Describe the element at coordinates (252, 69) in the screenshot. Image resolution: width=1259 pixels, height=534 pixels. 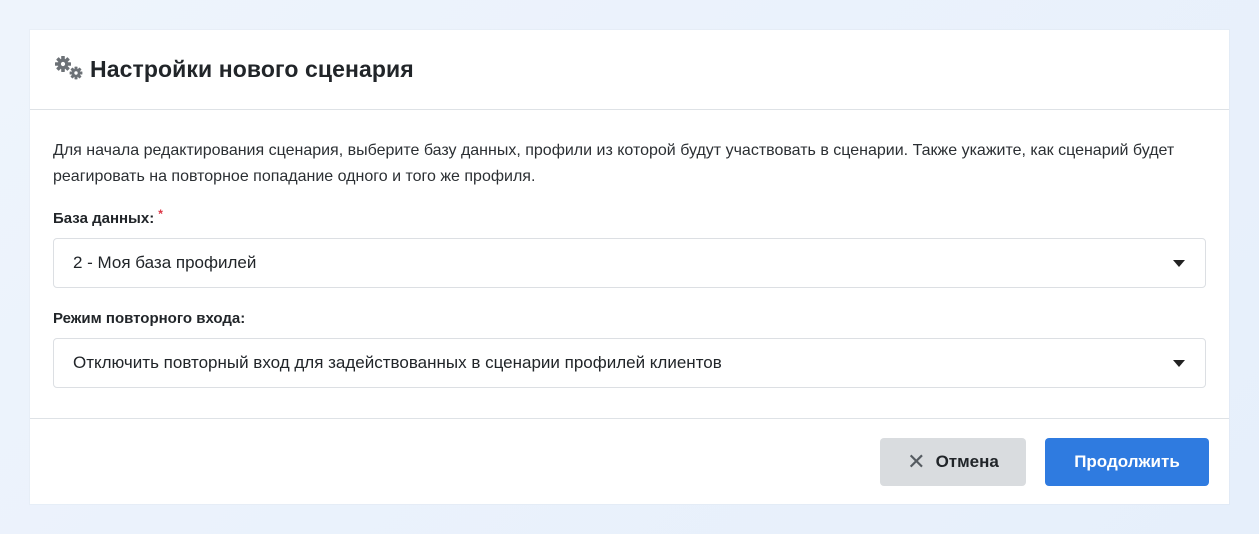
I see `modal-title: Настройки нового сценария` at that location.